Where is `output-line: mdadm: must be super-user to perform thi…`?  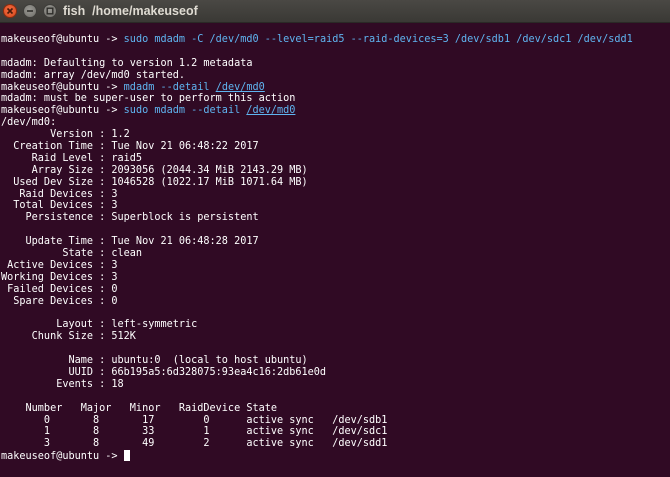 output-line: mdadm: must be super-user to perform thi… is located at coordinates (148, 99).